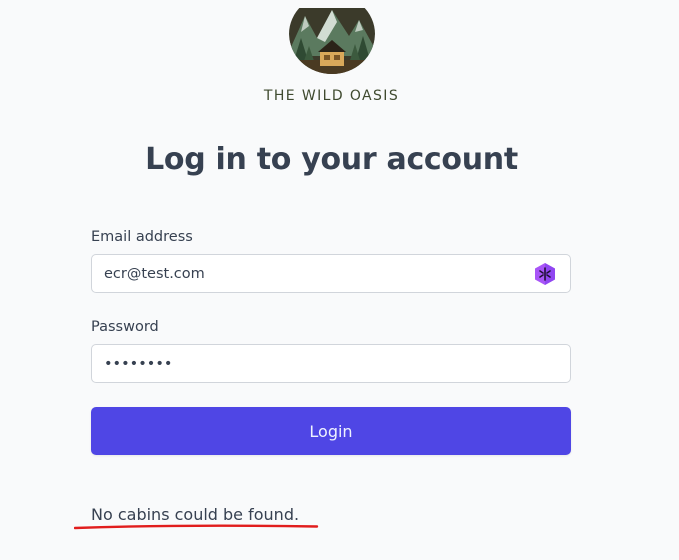  Describe the element at coordinates (196, 527) in the screenshot. I see `red-underline-annotation` at that location.